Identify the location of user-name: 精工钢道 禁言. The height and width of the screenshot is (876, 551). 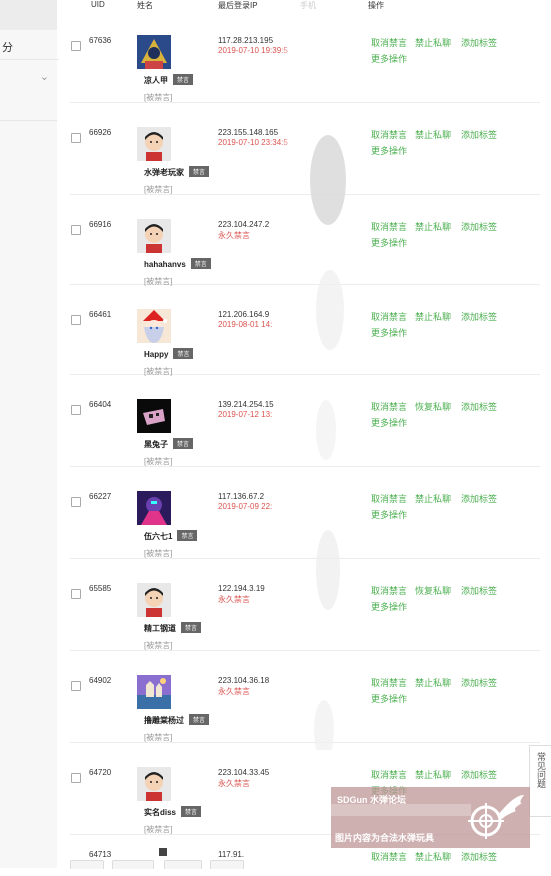
(173, 628).